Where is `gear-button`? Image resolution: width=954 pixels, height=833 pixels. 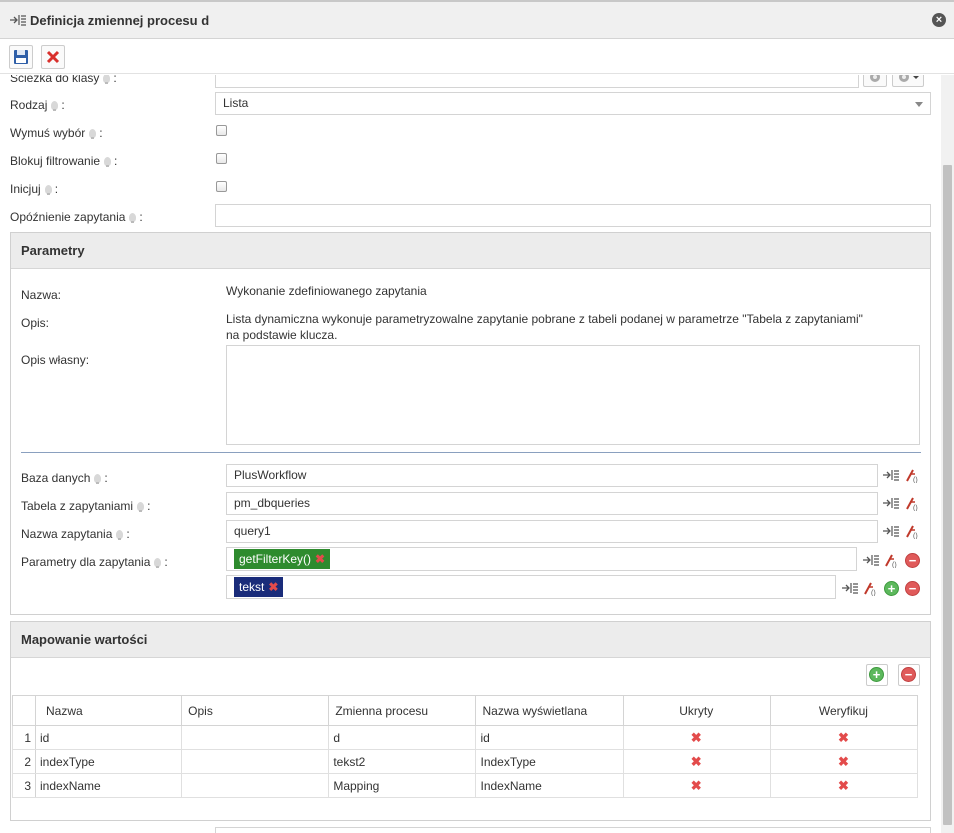
gear-button is located at coordinates (875, 81).